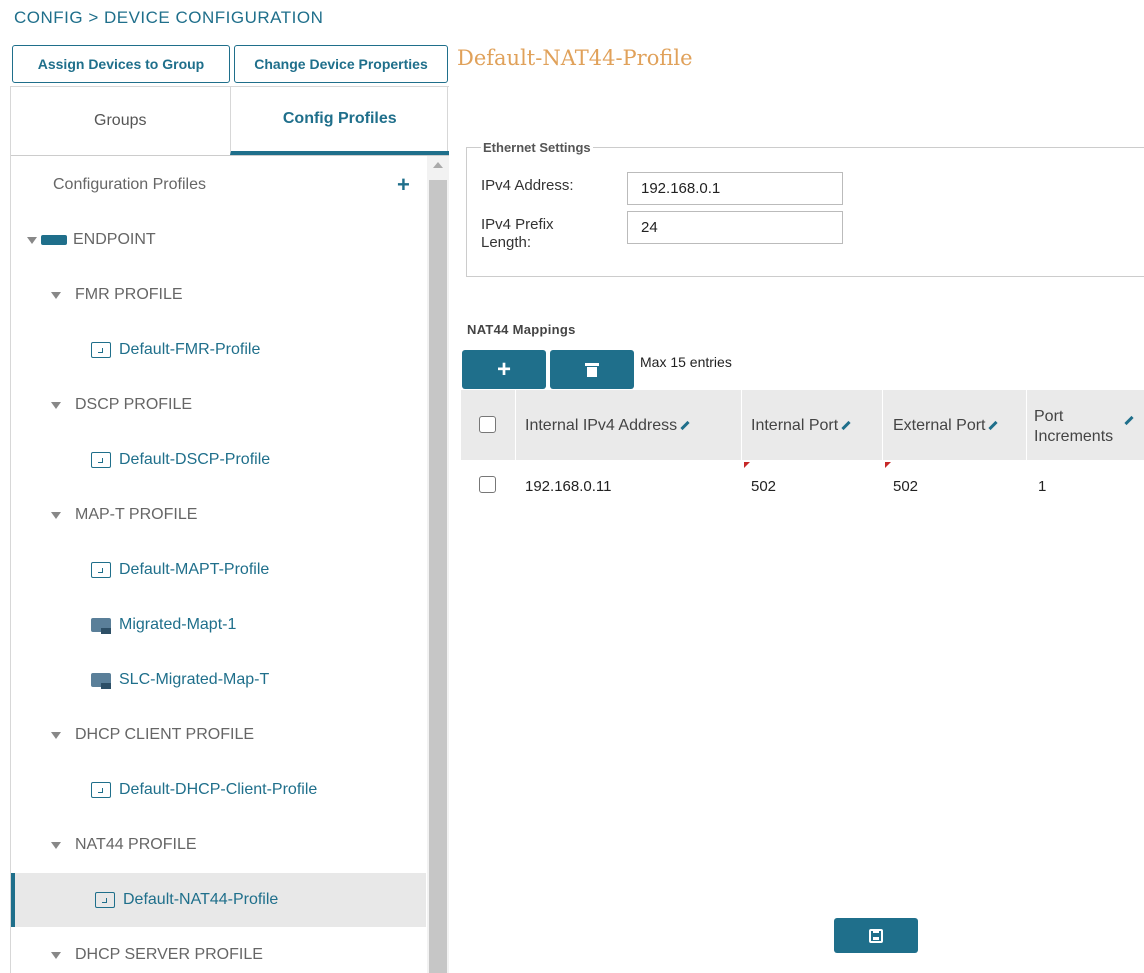 Image resolution: width=1144 pixels, height=973 pixels. I want to click on tree-leaf-default-mapt-profile: Default-MAPT-Profile, so click(180, 570).